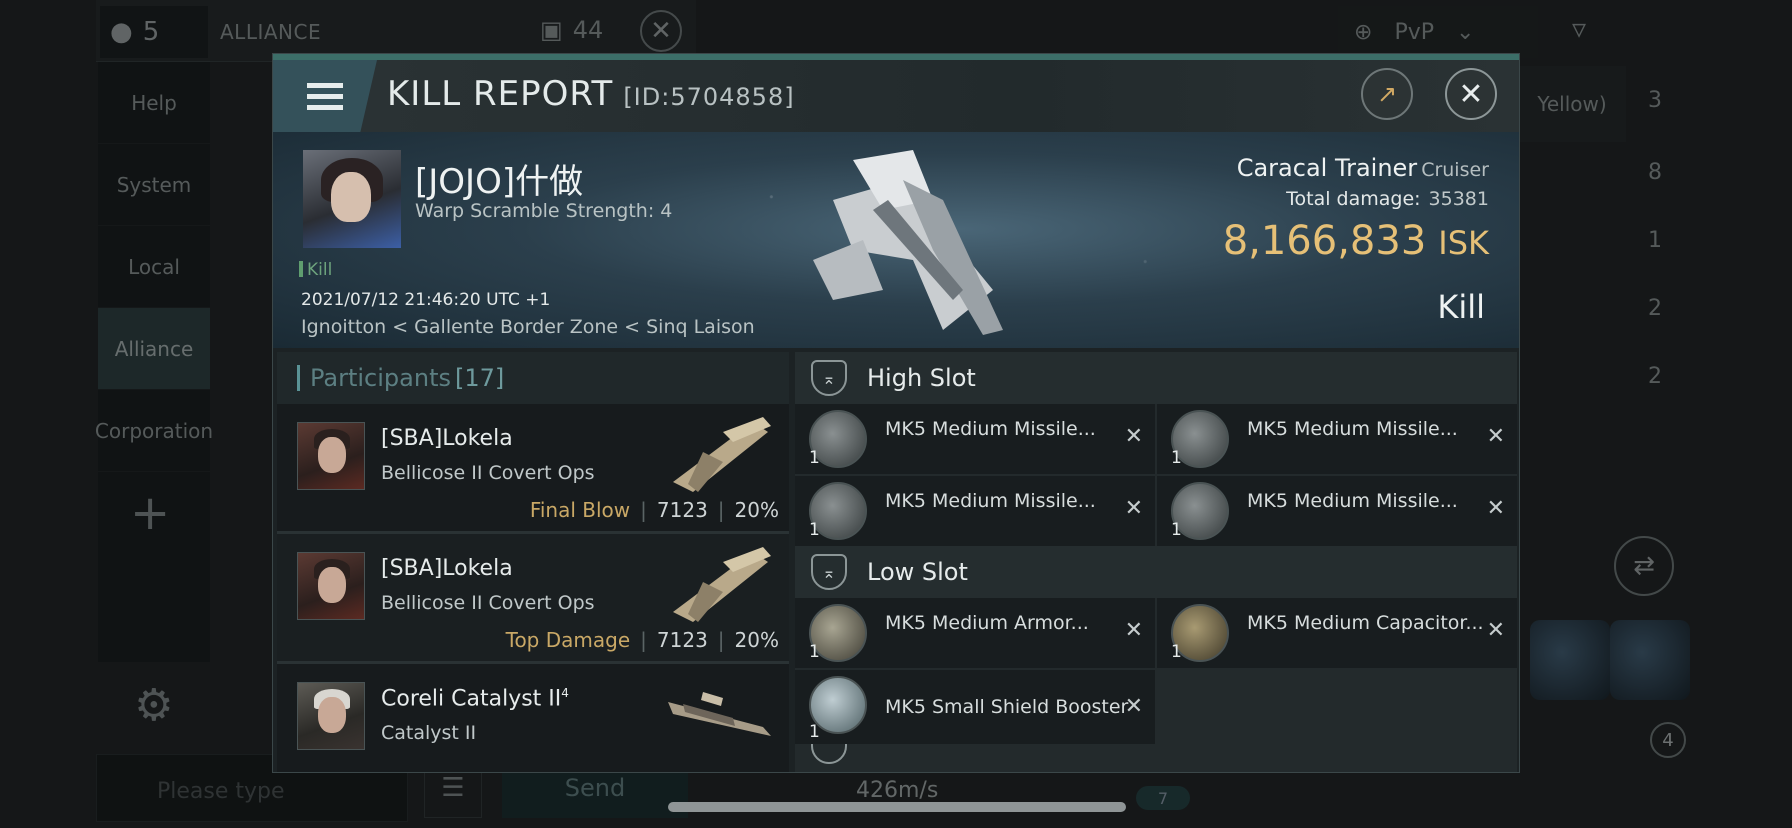  What do you see at coordinates (897, 790) in the screenshot?
I see `ship-speed: 426m/s` at bounding box center [897, 790].